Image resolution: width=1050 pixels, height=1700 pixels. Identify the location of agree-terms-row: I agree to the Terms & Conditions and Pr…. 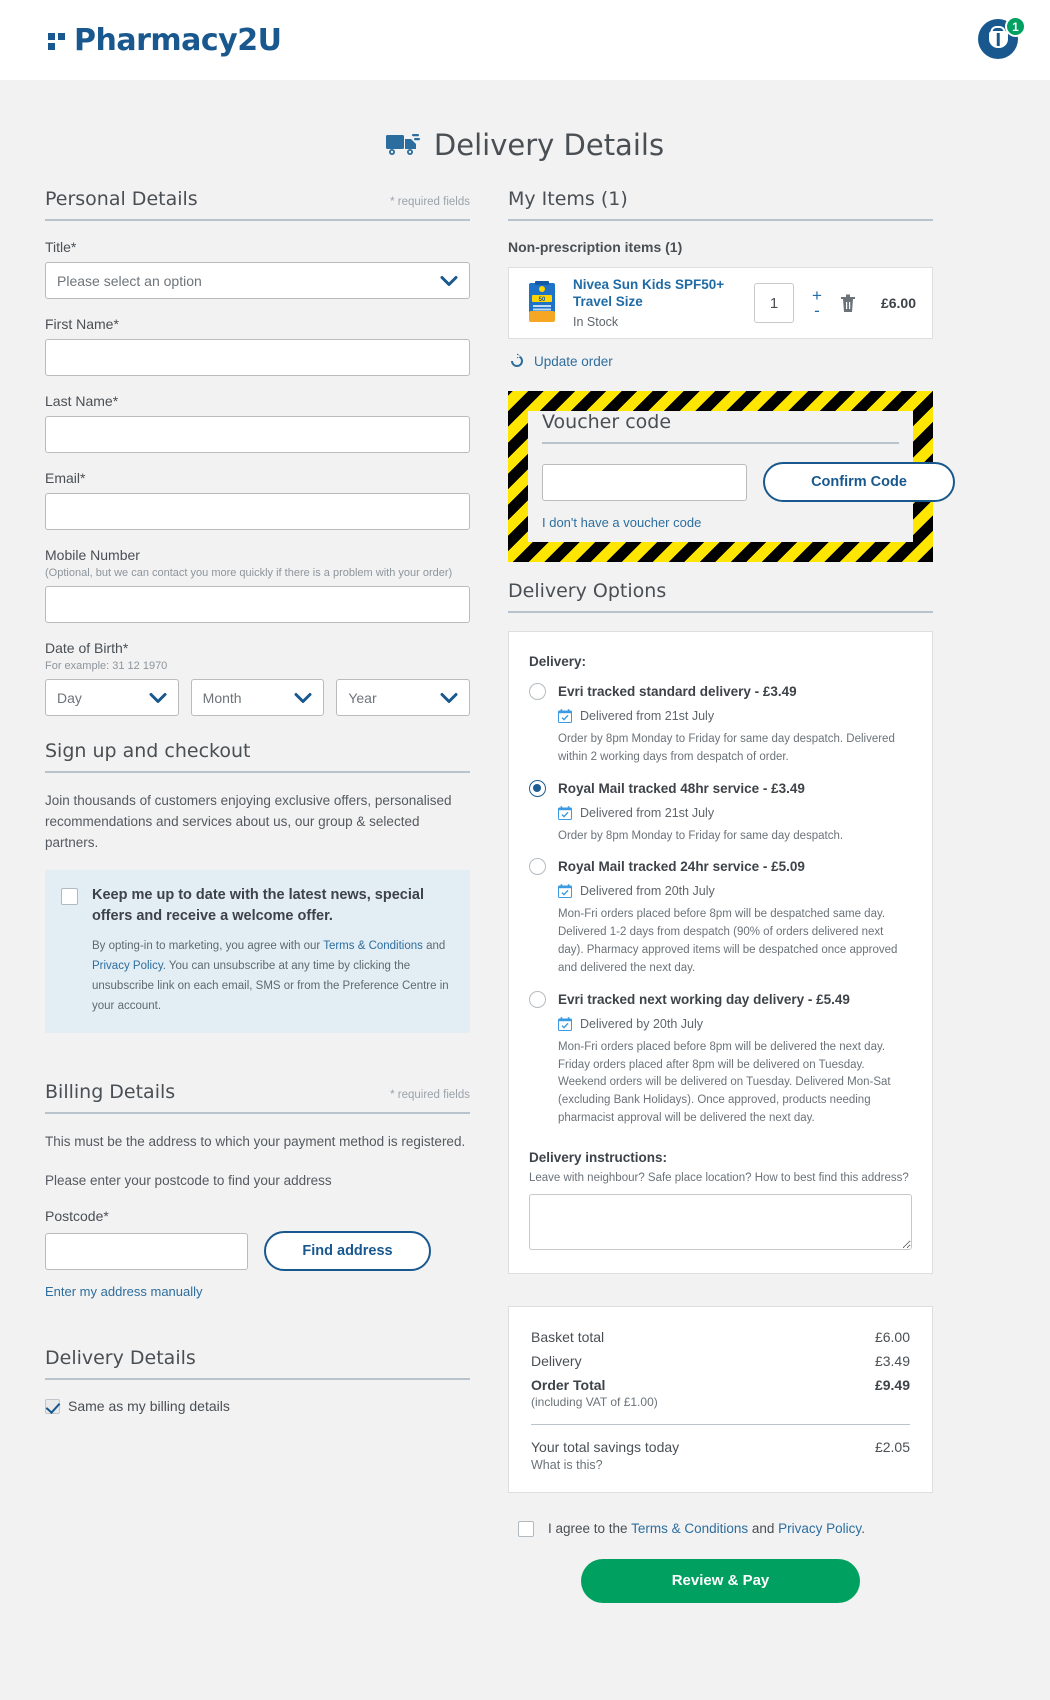
(720, 1528).